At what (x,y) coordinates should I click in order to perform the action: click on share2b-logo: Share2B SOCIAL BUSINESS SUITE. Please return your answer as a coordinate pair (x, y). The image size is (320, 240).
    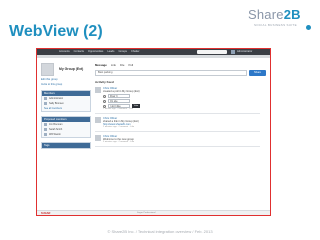
    Looking at the image, I should click on (281, 20).